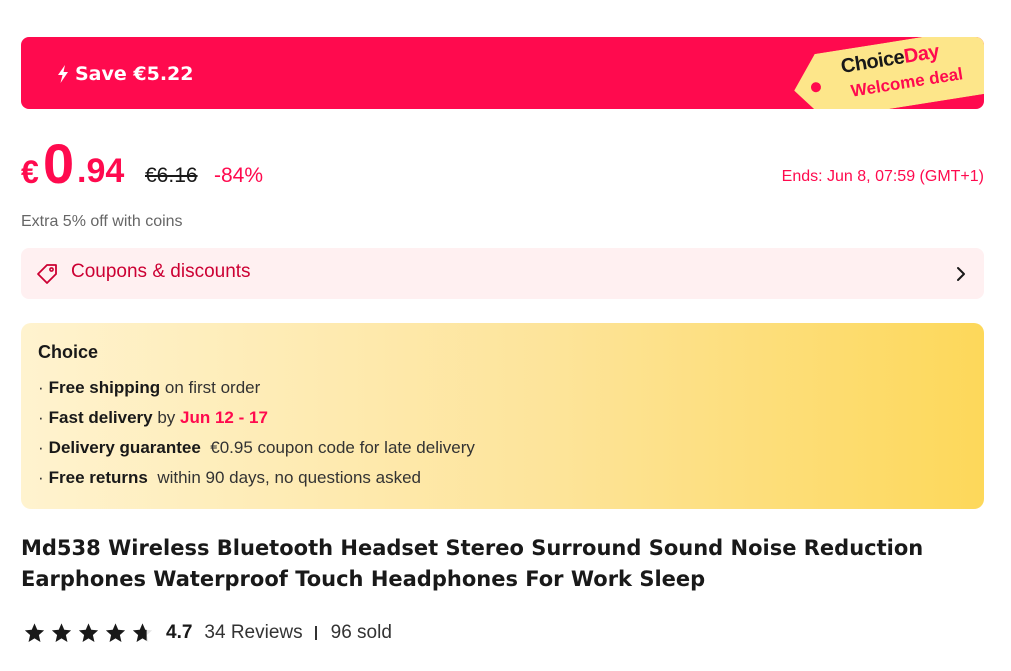 The width and height of the screenshot is (1011, 671). I want to click on star-half-icon, so click(142, 632).